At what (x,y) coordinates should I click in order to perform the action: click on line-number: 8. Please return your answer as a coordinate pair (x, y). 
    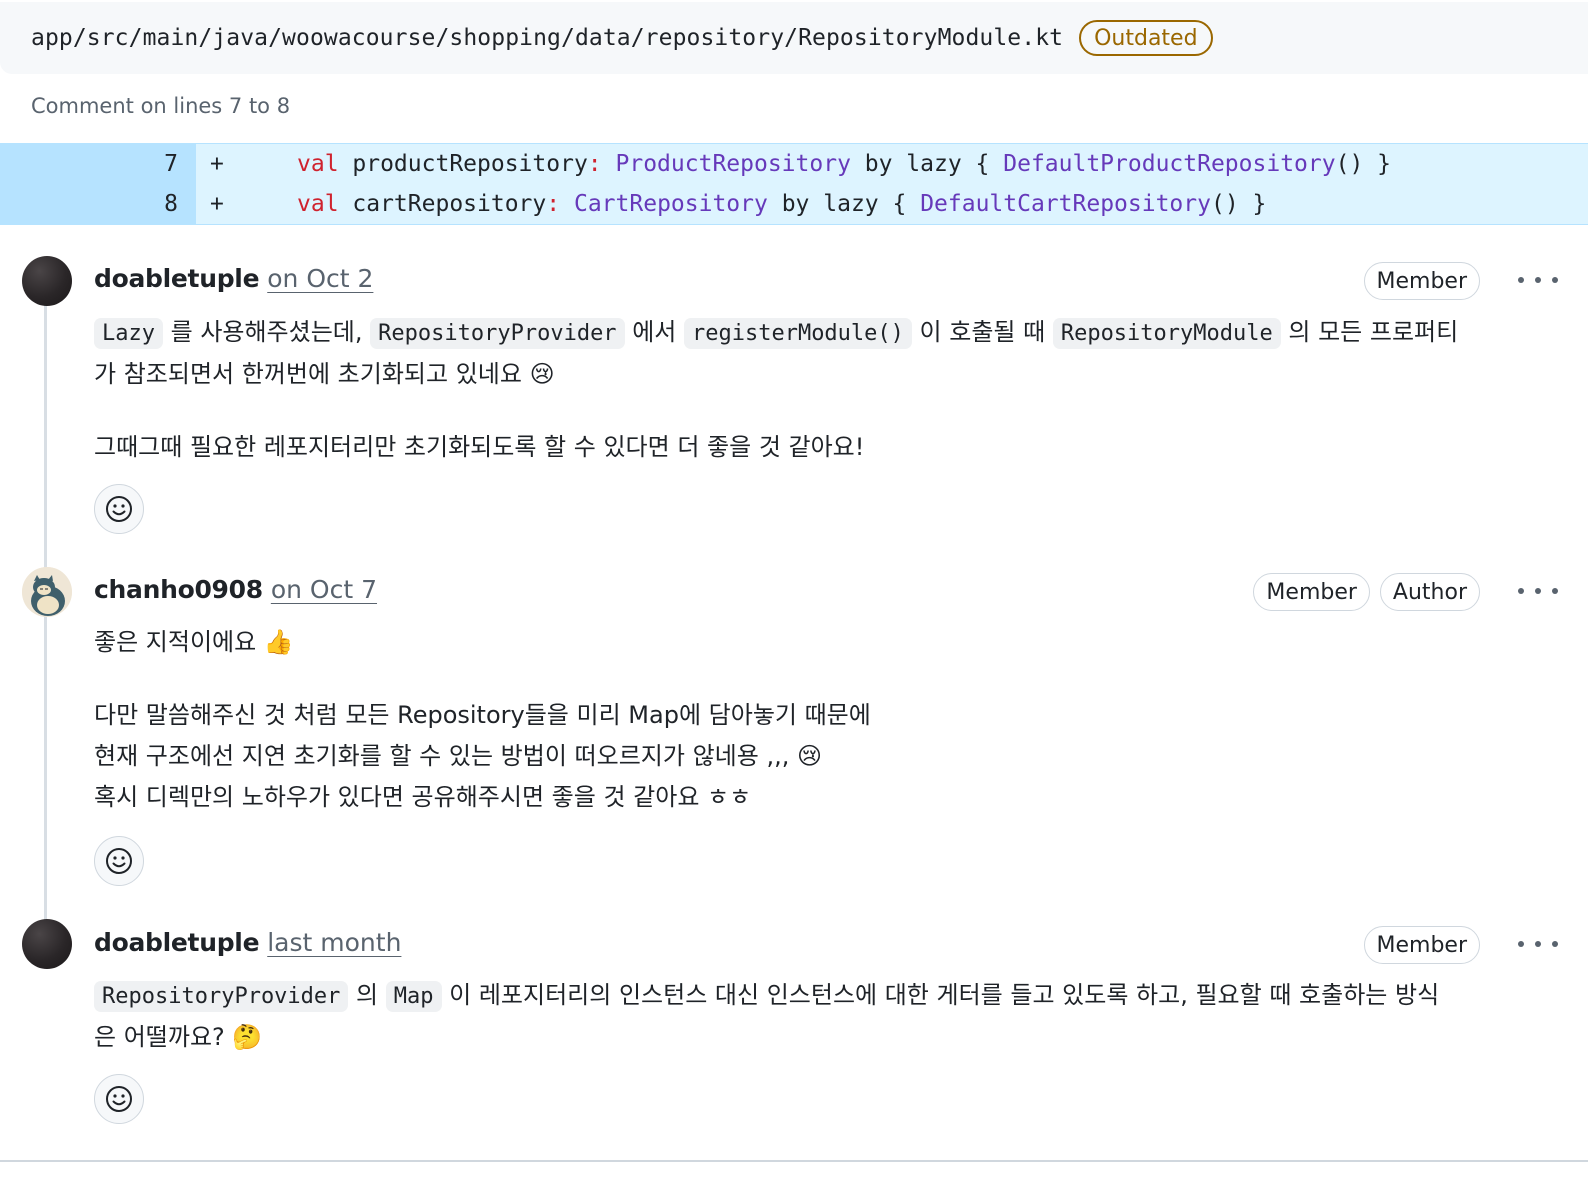
    Looking at the image, I should click on (89, 204).